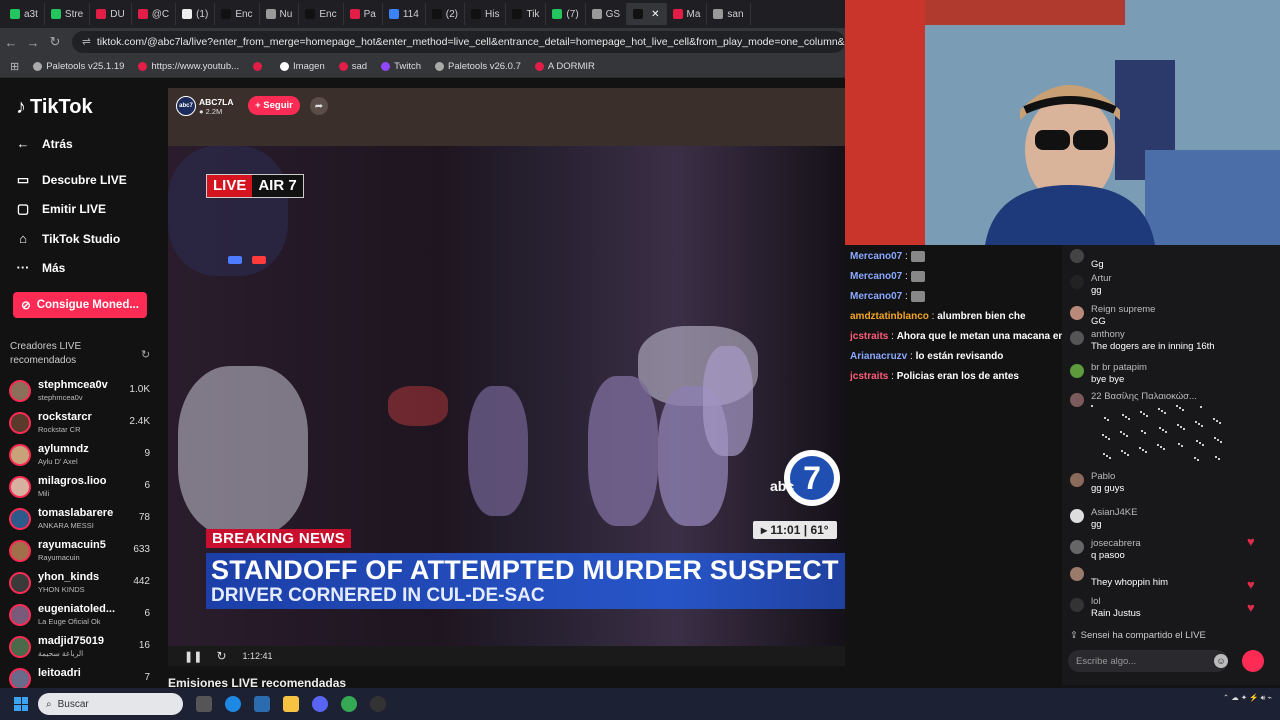  Describe the element at coordinates (61, 209) in the screenshot. I see `nav-go-live: ▢ Emitir LIVE` at that location.